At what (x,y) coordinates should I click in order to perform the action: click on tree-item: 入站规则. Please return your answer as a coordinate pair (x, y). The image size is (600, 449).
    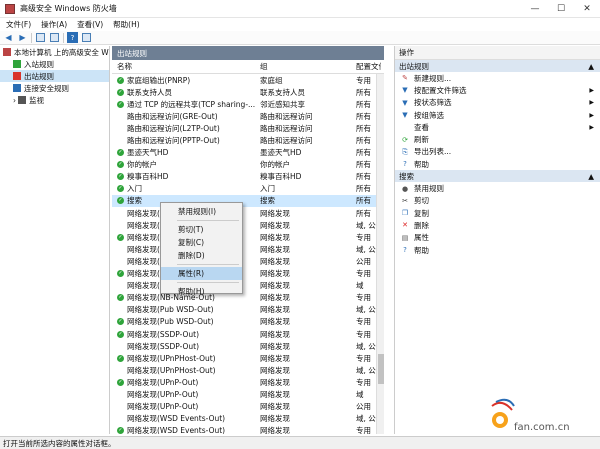
    Looking at the image, I should click on (54, 64).